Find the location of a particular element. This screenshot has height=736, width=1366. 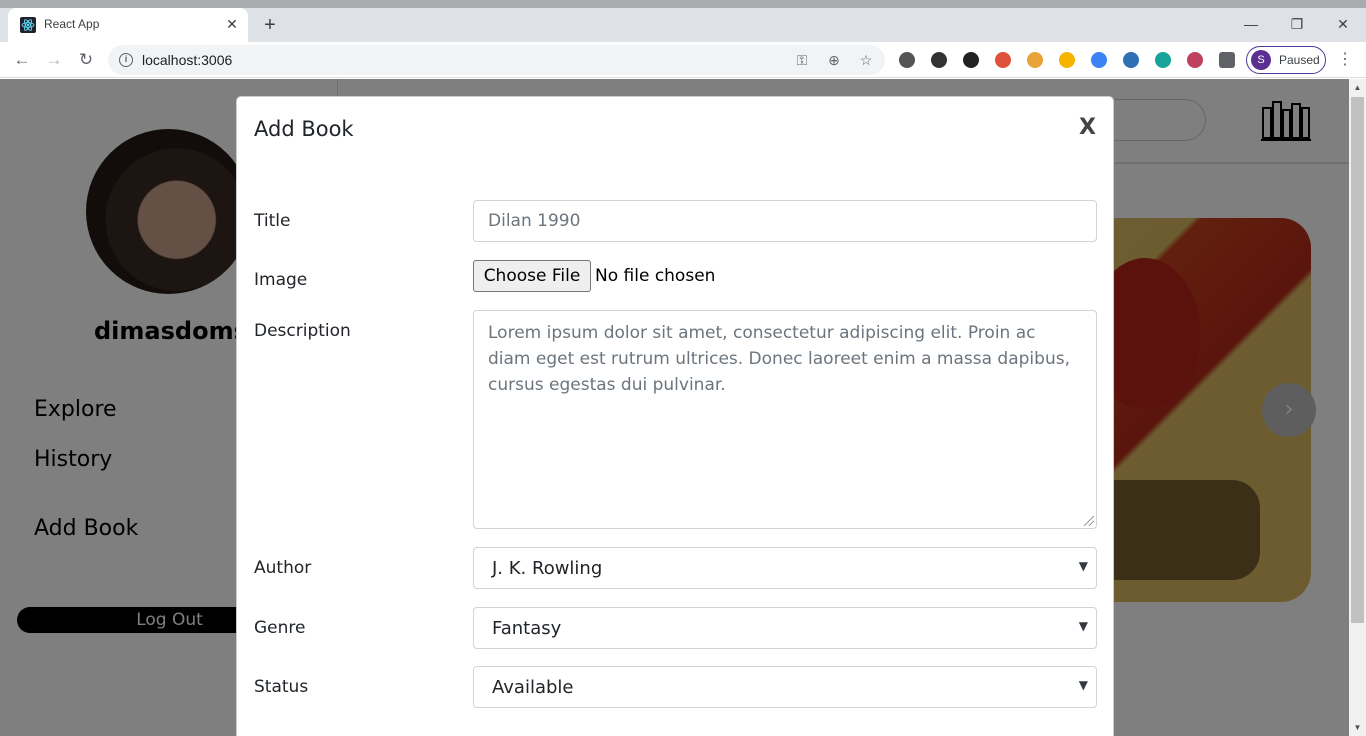

profile-status: Paused is located at coordinates (1299, 60).